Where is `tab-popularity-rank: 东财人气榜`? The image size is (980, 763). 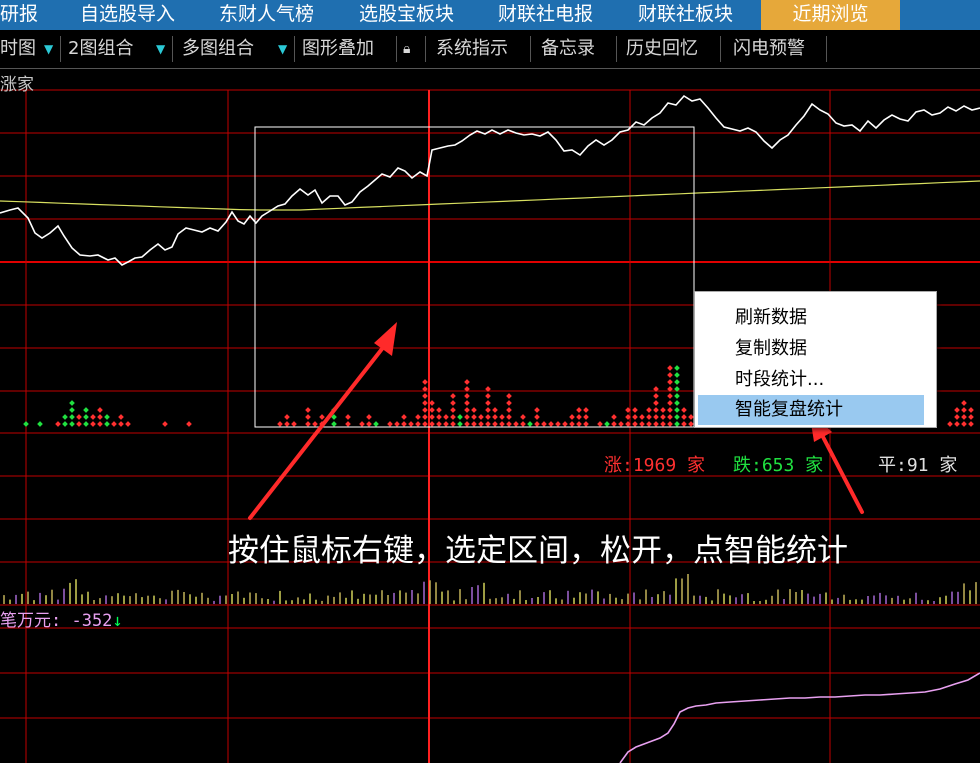 tab-popularity-rank: 东财人气榜 is located at coordinates (266, 15).